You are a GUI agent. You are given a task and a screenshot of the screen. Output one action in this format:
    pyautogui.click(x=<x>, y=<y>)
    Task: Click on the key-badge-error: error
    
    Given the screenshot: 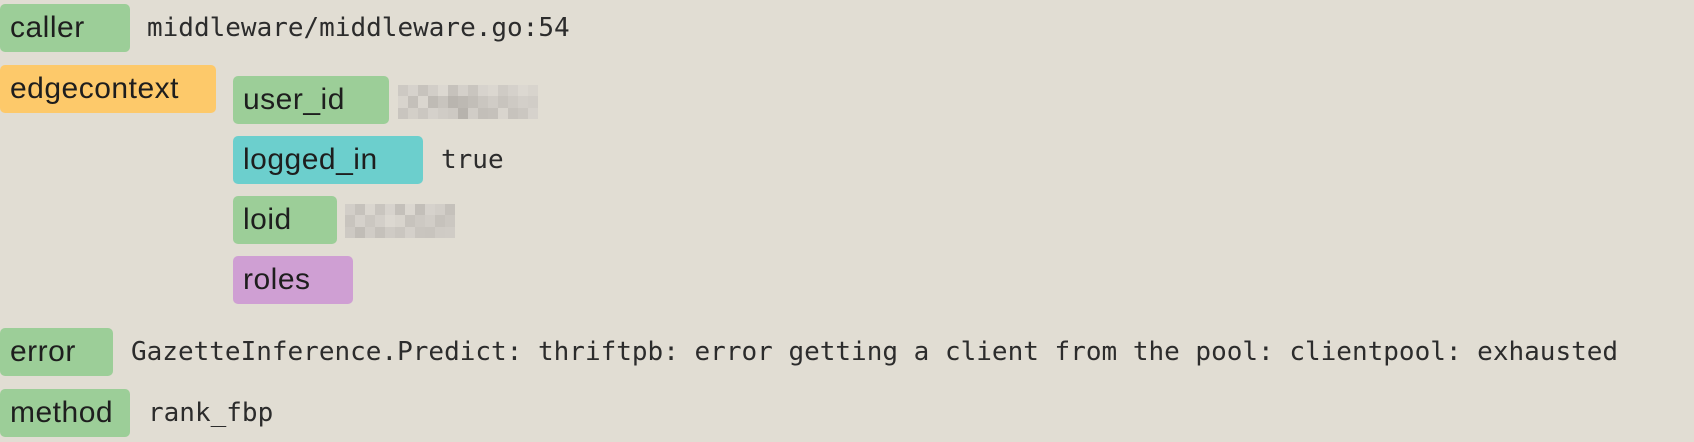 What is the action you would take?
    pyautogui.click(x=56, y=352)
    